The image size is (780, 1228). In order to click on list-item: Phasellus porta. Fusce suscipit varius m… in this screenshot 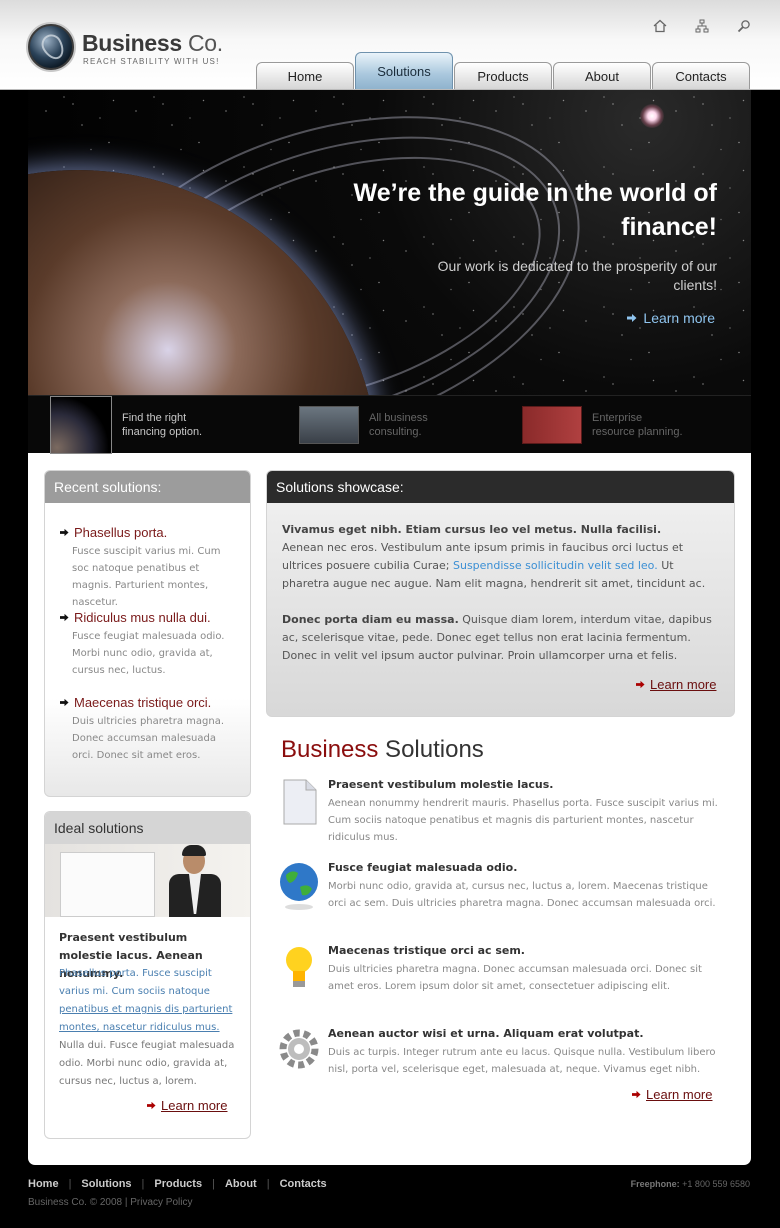, I will do `click(150, 568)`.